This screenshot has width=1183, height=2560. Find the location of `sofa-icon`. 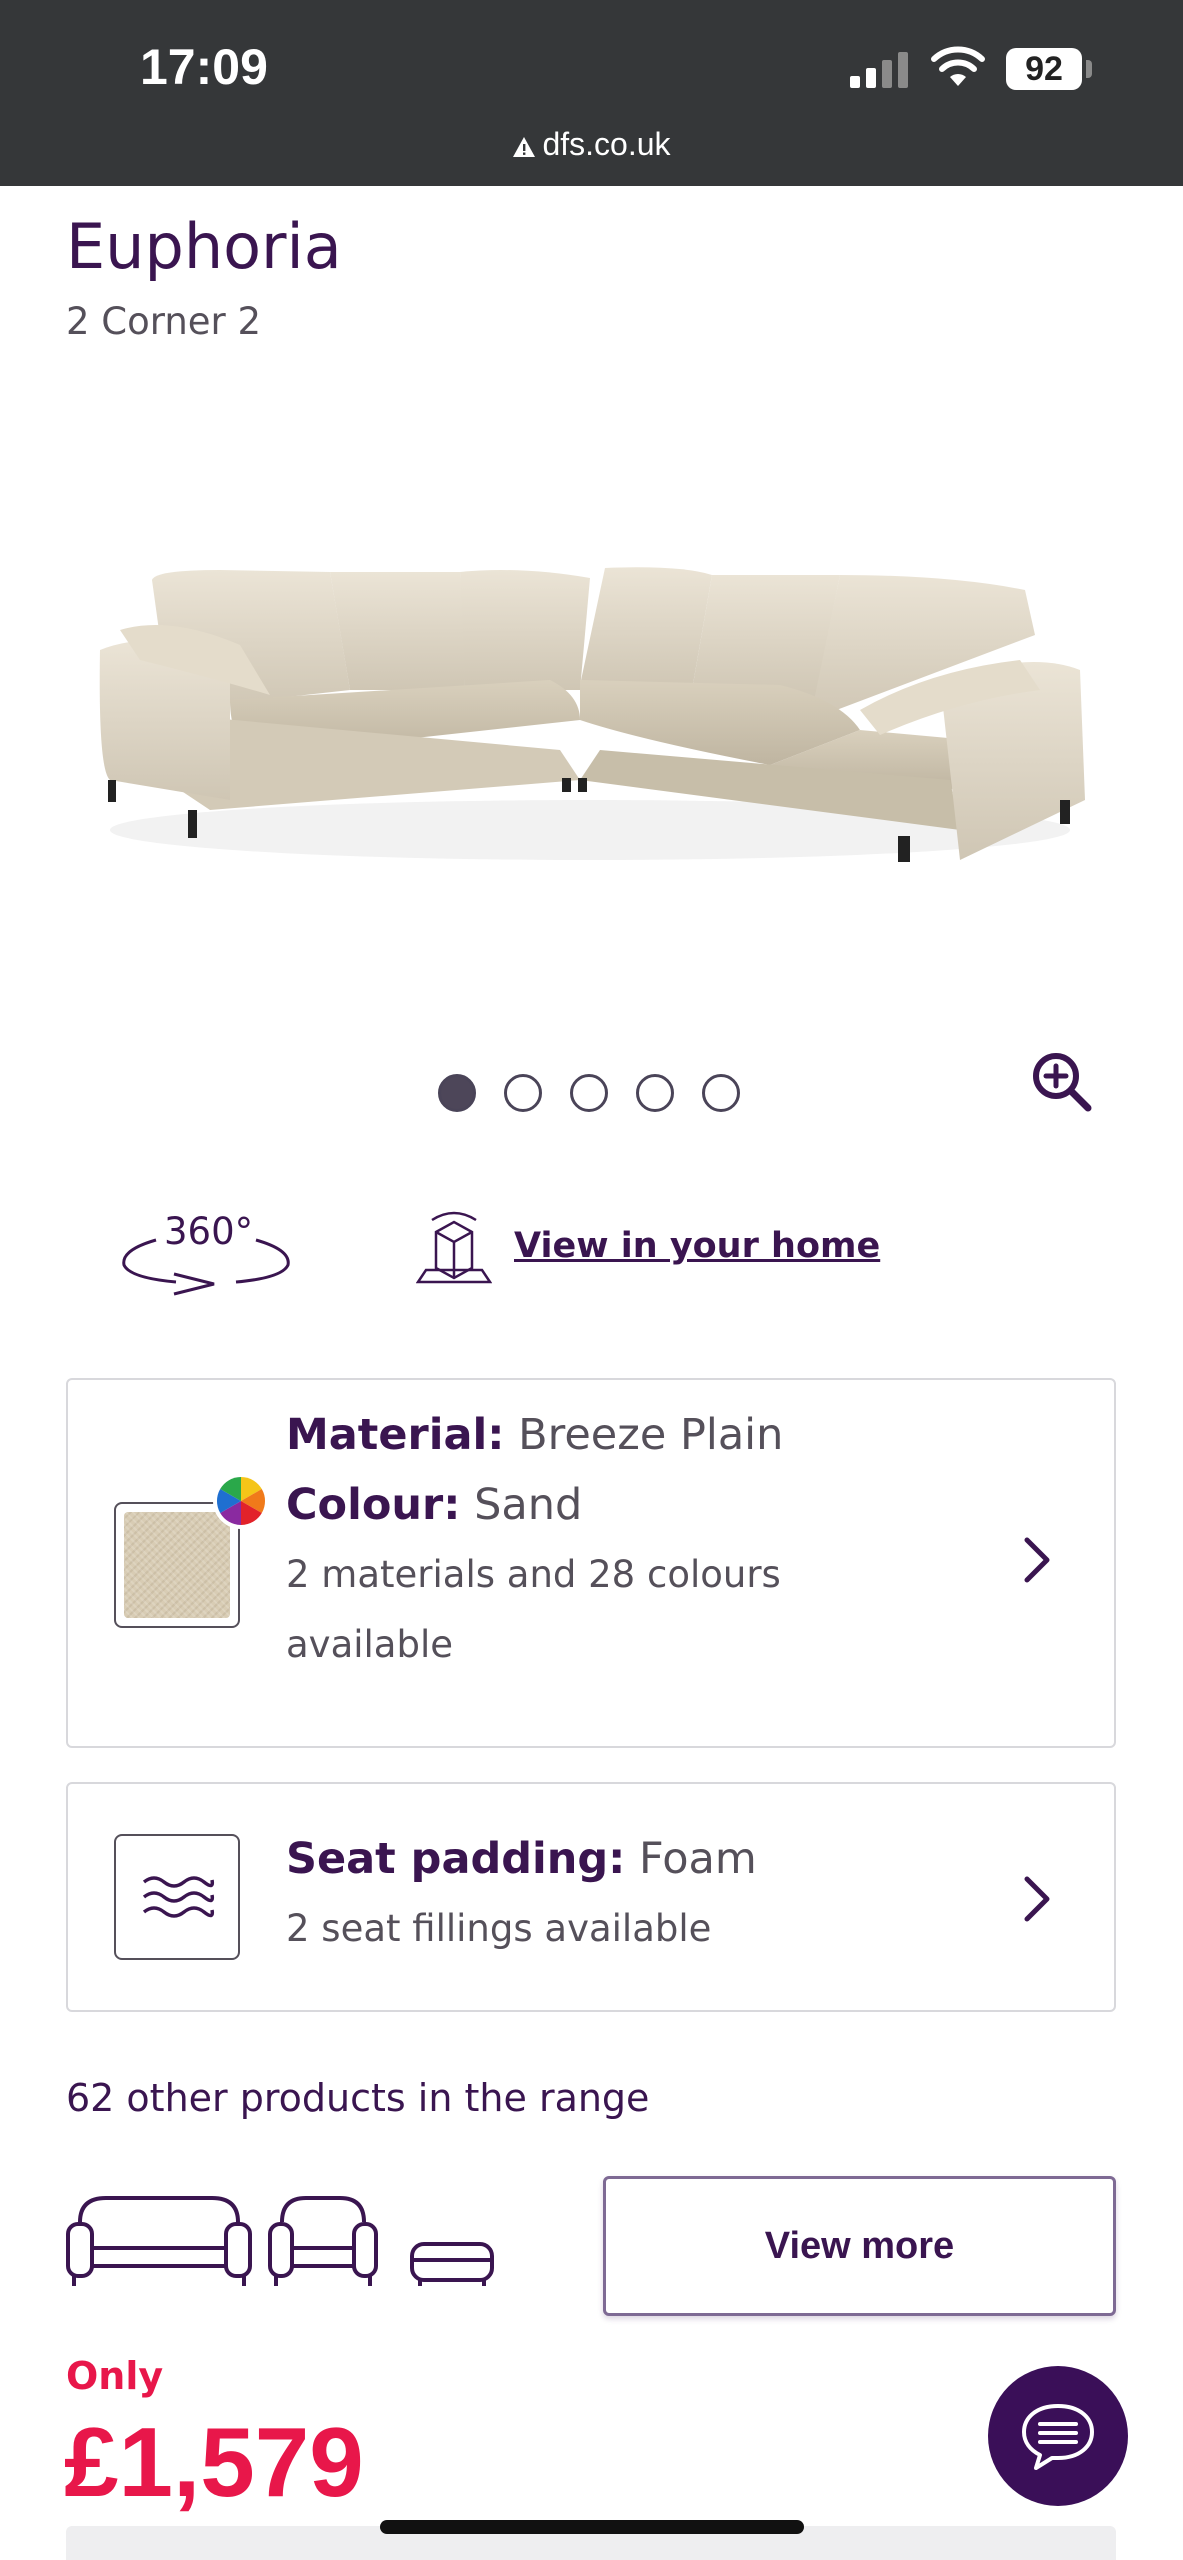

sofa-icon is located at coordinates (159, 2241).